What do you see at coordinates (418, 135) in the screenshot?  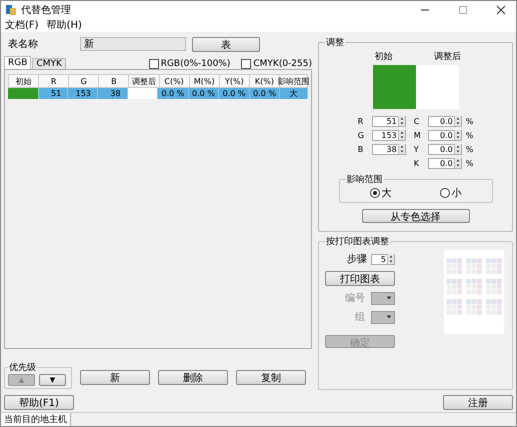 I see `channel-label: M` at bounding box center [418, 135].